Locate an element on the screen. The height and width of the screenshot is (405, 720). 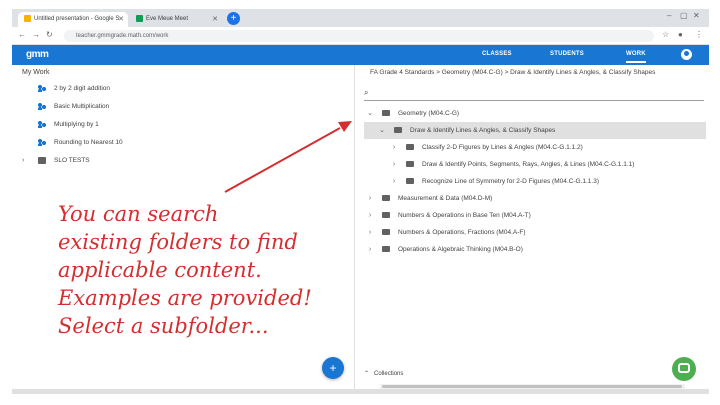
list-item: Rounding to Nearest 10 is located at coordinates (72, 143).